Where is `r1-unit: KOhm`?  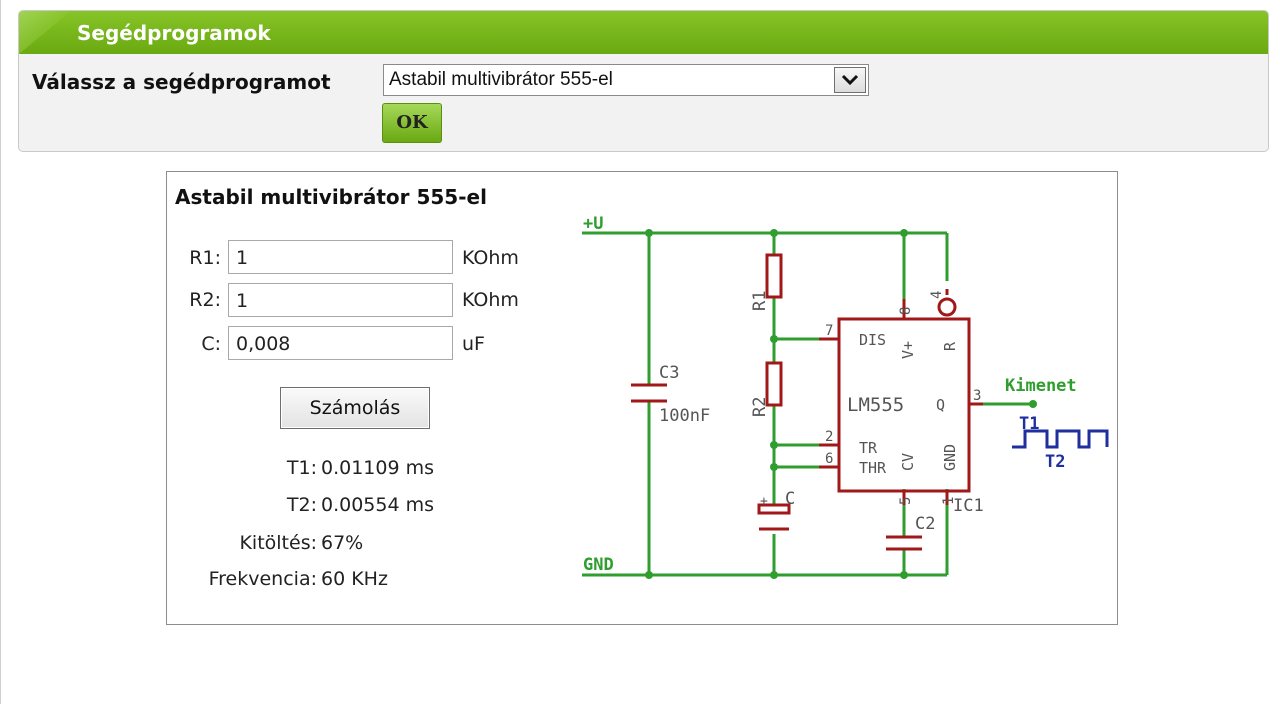 r1-unit: KOhm is located at coordinates (490, 258).